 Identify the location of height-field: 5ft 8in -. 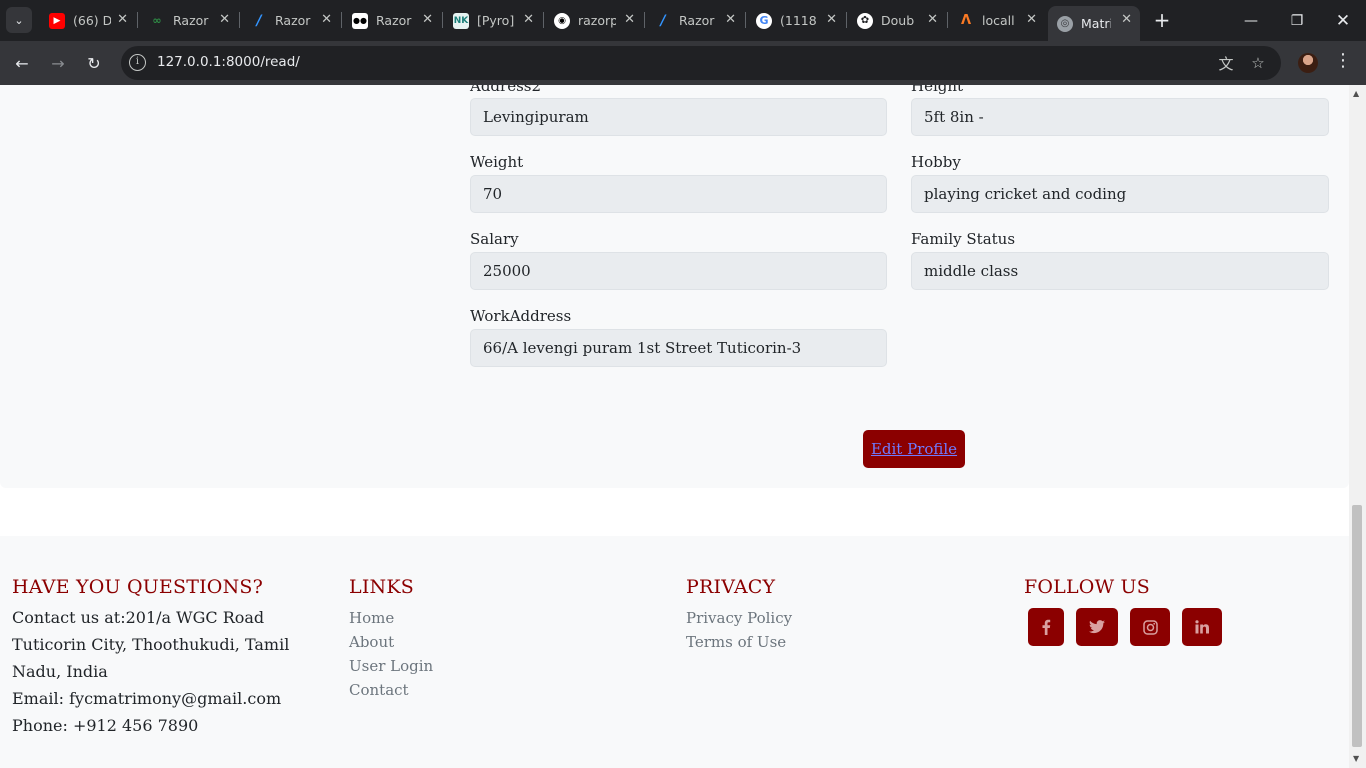
(1120, 117).